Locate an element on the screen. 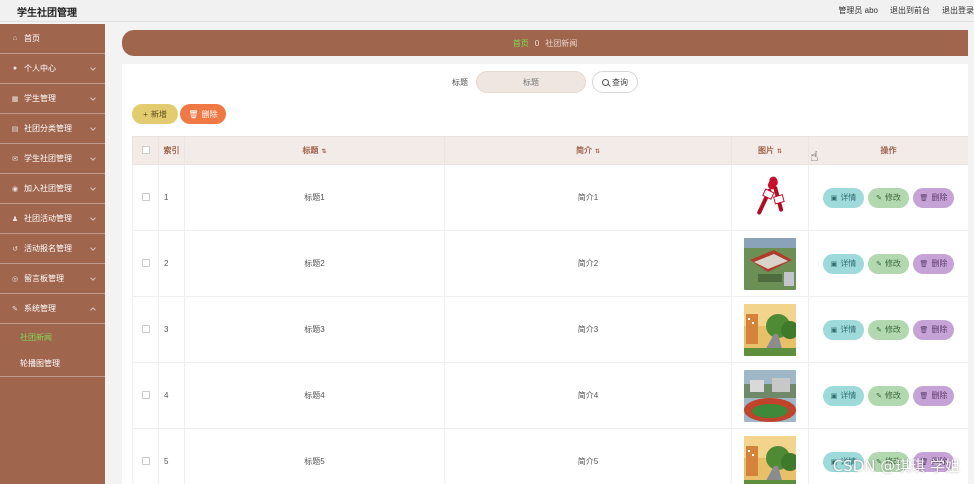 Image resolution: width=974 pixels, height=484 pixels. sidebar-item-label: 系统管理 is located at coordinates (40, 308).